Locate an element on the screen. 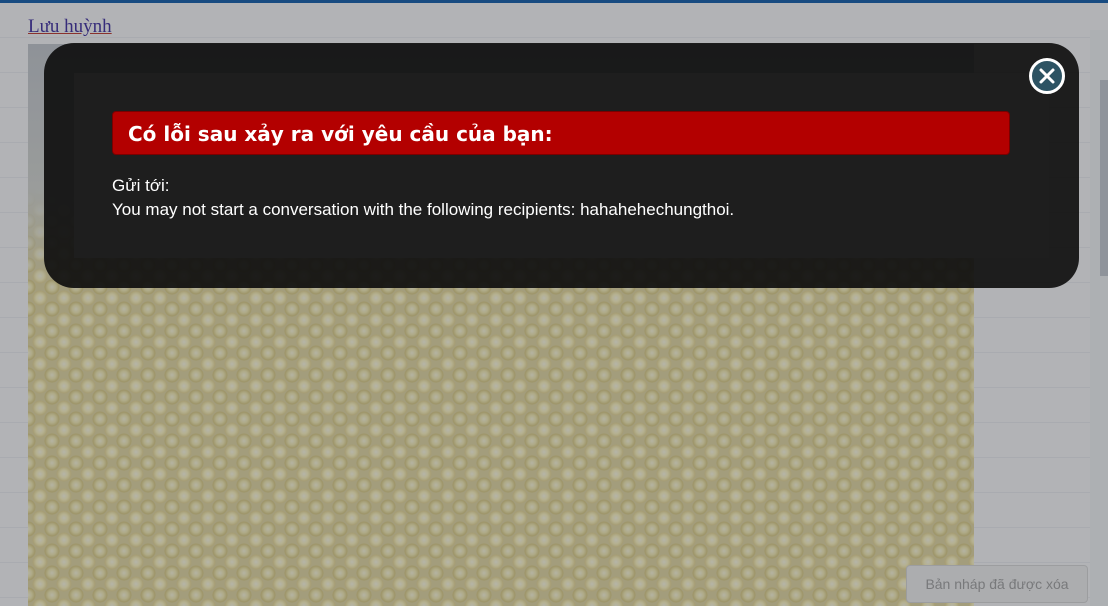 This screenshot has width=1108, height=606. close-icon is located at coordinates (1047, 76).